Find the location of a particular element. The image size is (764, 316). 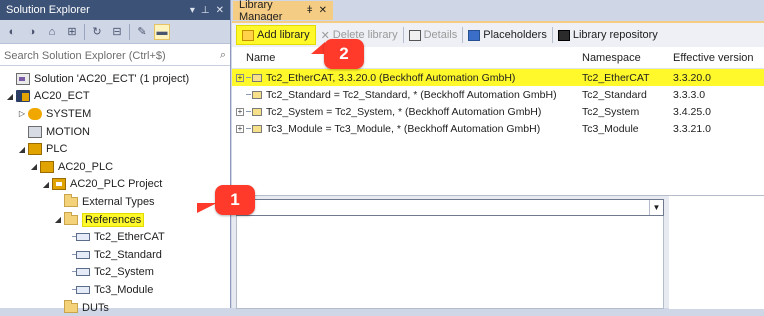

tree-node-label: SYSTEM is located at coordinates (69, 113).